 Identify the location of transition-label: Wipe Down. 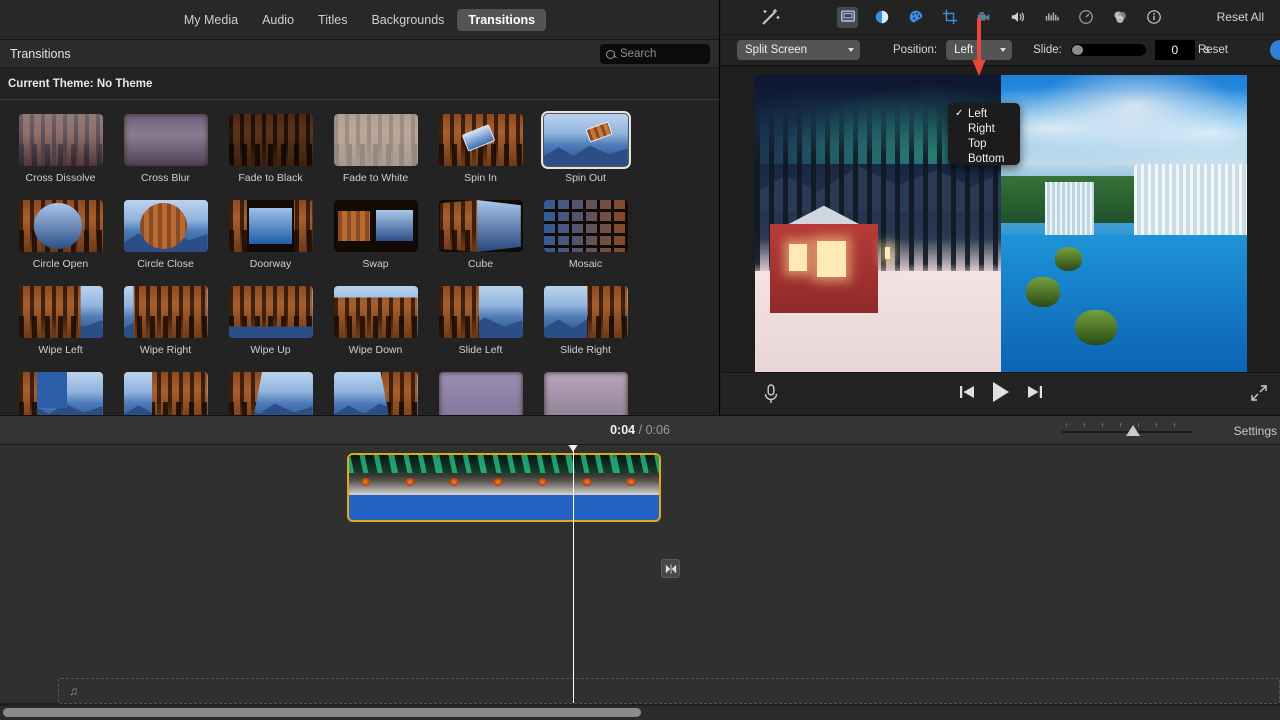
(375, 350).